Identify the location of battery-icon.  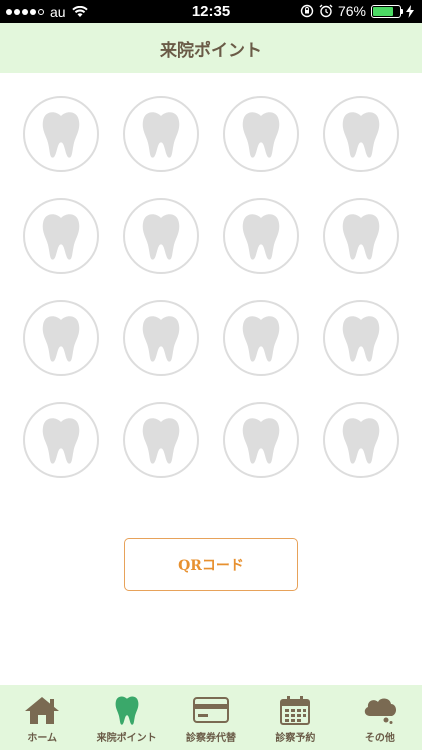
(387, 11).